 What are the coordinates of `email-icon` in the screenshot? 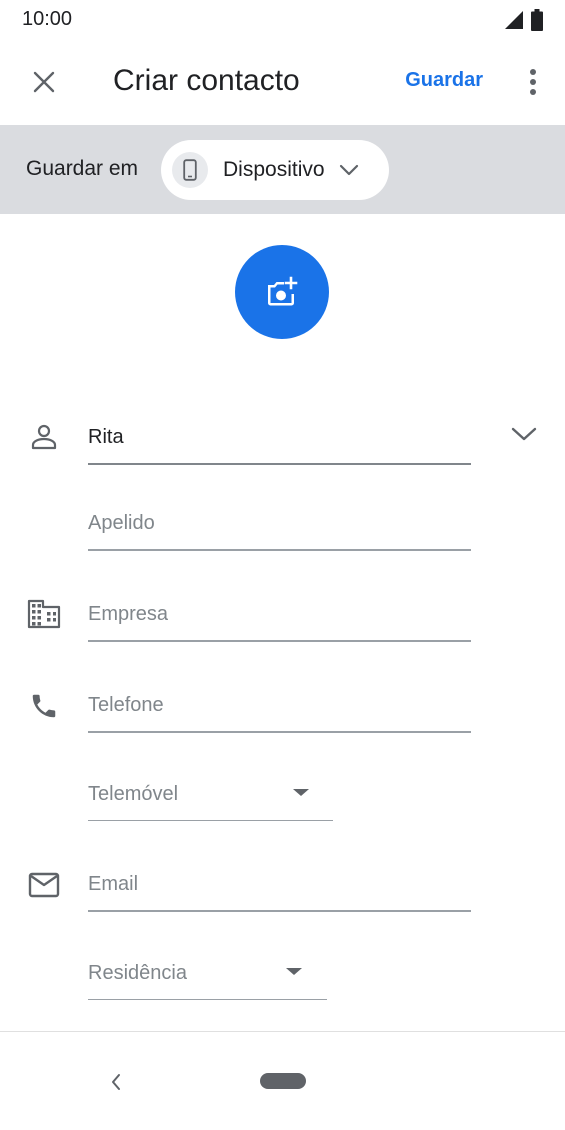 It's located at (44, 885).